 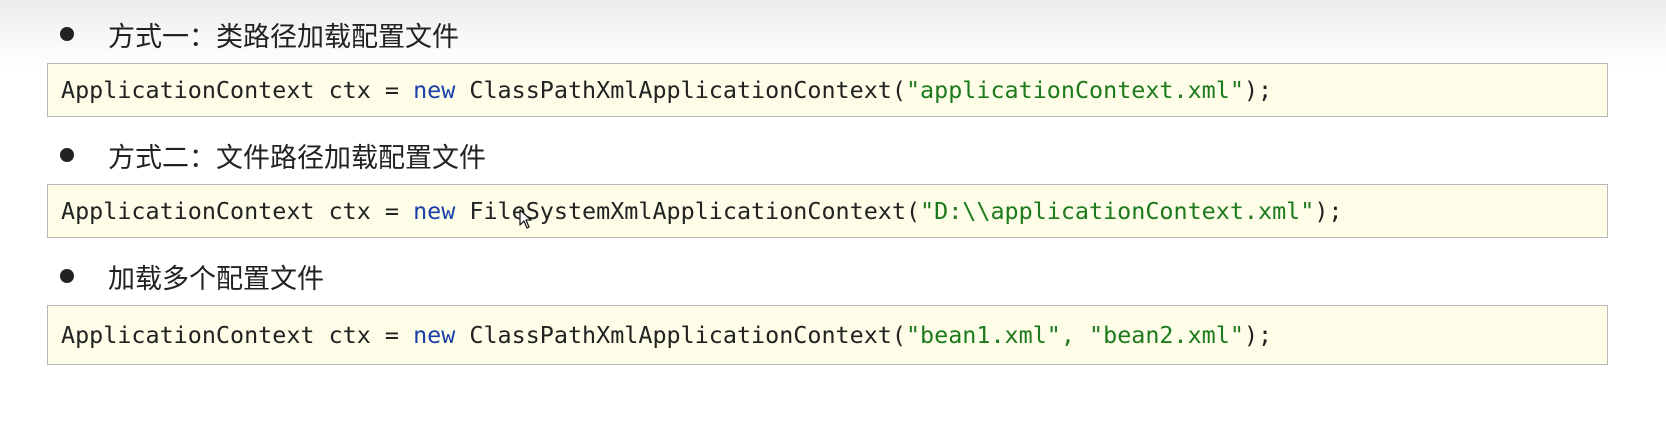 I want to click on bullet-heading: 加载多个配置文件, so click(x=216, y=279).